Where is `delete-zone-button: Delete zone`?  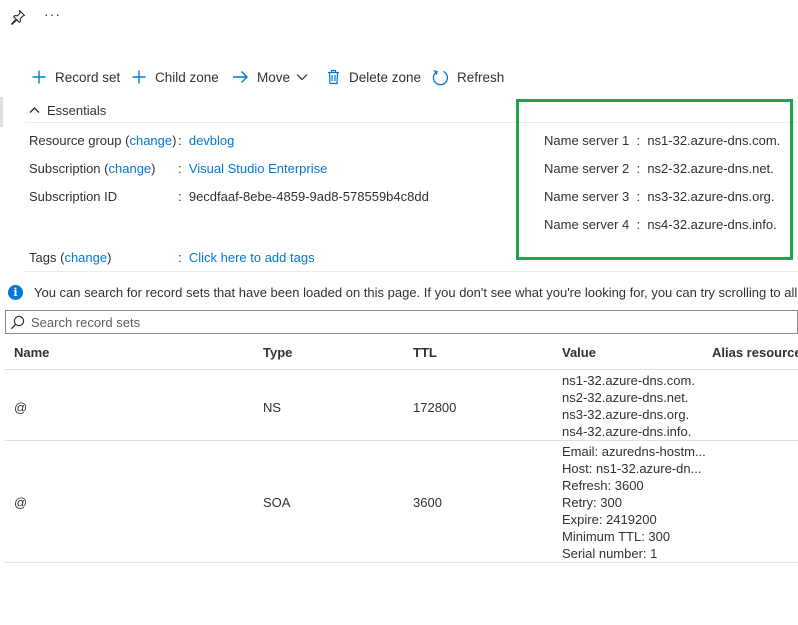 delete-zone-button: Delete zone is located at coordinates (373, 77).